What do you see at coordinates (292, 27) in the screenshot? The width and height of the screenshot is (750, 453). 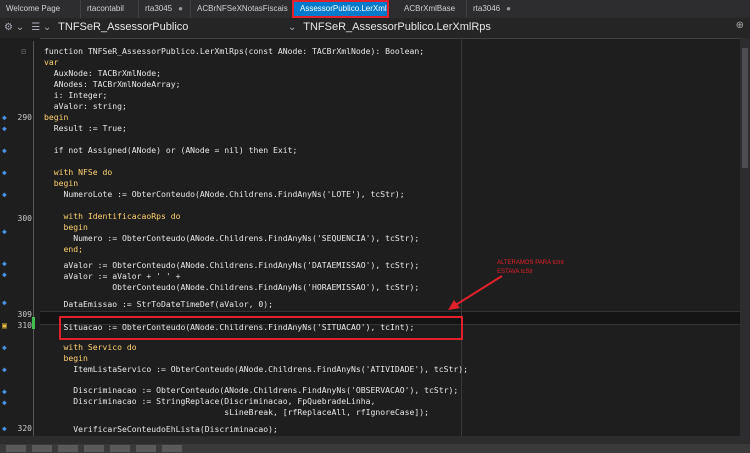 I see `chevron-down-icon: ⌄` at bounding box center [292, 27].